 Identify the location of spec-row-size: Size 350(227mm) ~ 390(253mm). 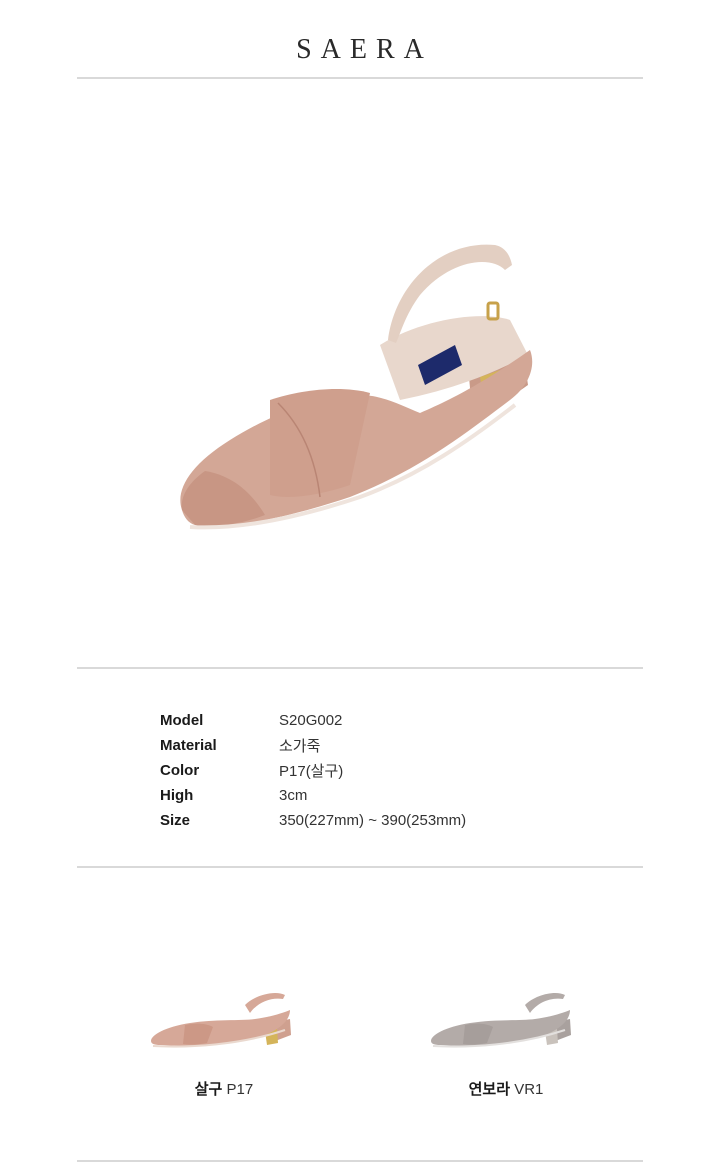
(370, 820).